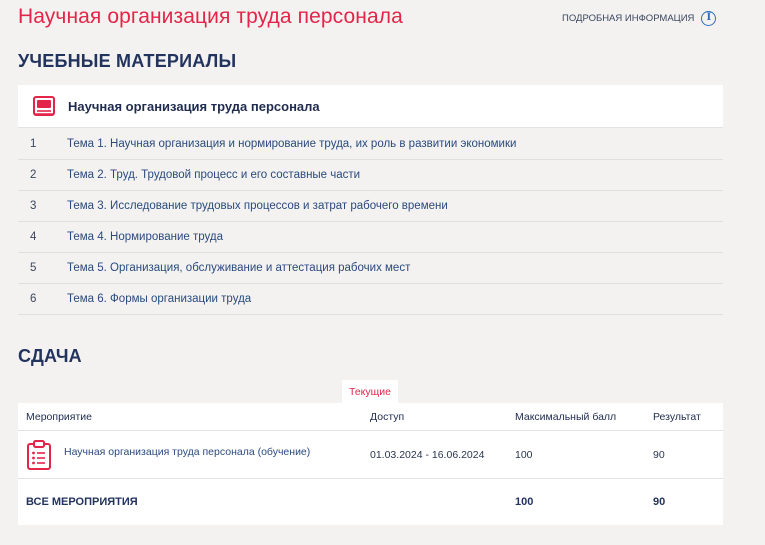  What do you see at coordinates (159, 299) in the screenshot?
I see `topic-link: Тема 6. Формы организации труда` at bounding box center [159, 299].